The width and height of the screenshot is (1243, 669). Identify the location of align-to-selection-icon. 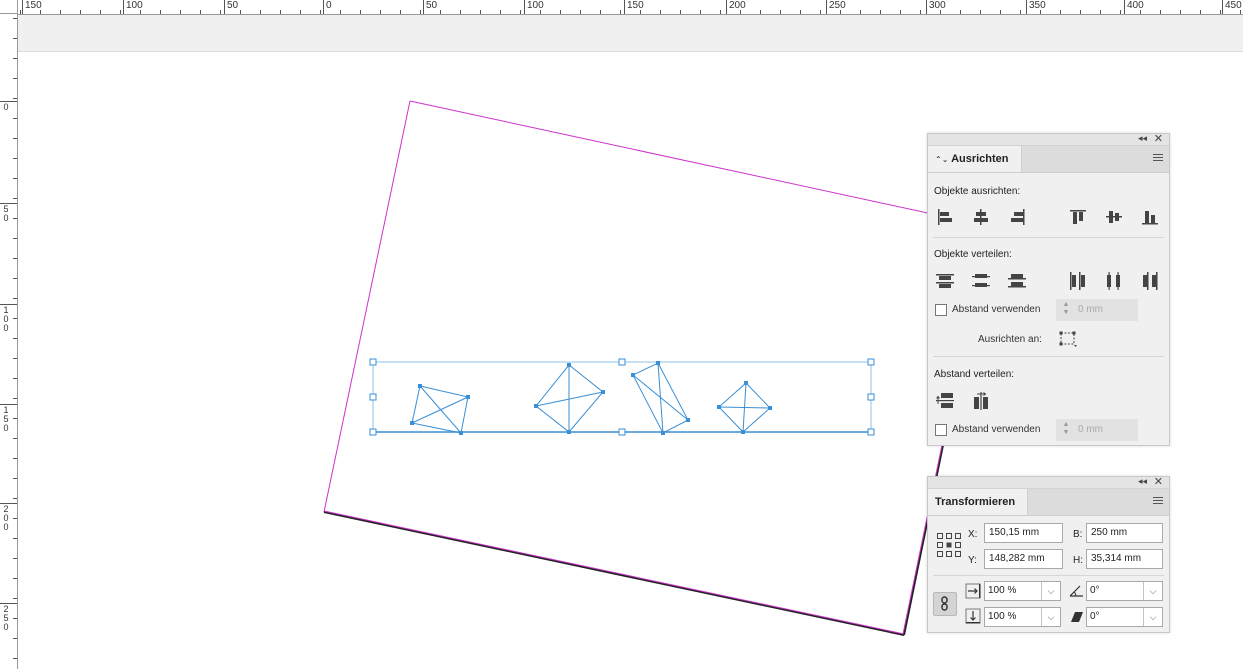
(1069, 340).